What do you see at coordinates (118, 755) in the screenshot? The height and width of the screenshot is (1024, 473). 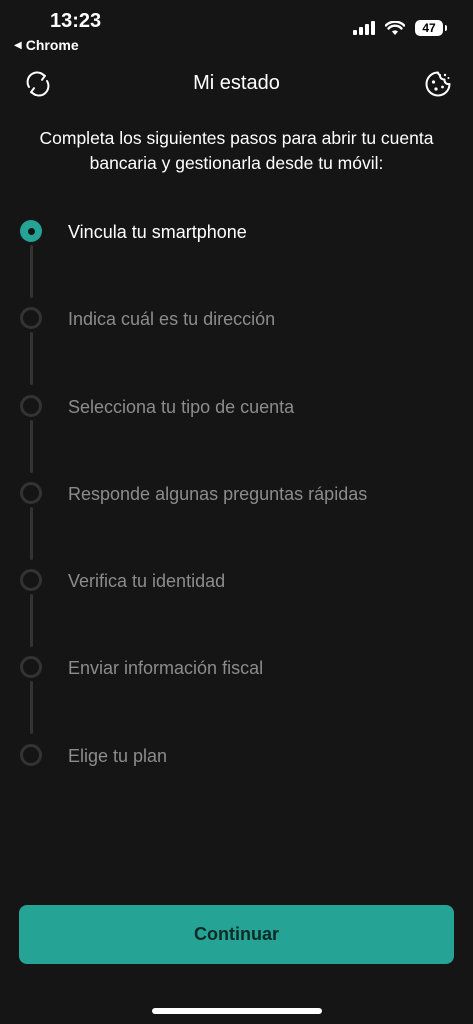 I see `step-label: Elige tu plan` at bounding box center [118, 755].